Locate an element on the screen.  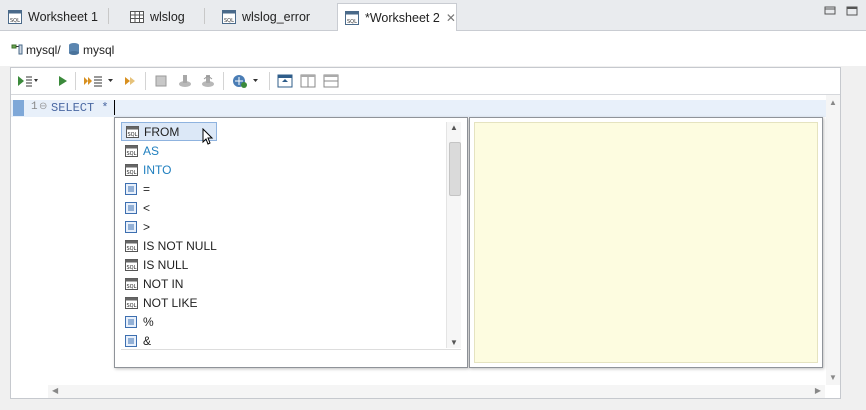
transaction-mode-icon is located at coordinates (247, 81).